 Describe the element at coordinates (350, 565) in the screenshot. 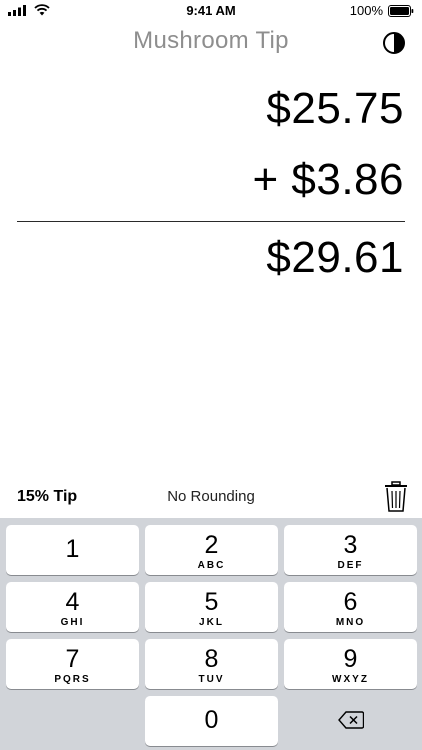

I see `key-letters: DEF` at that location.